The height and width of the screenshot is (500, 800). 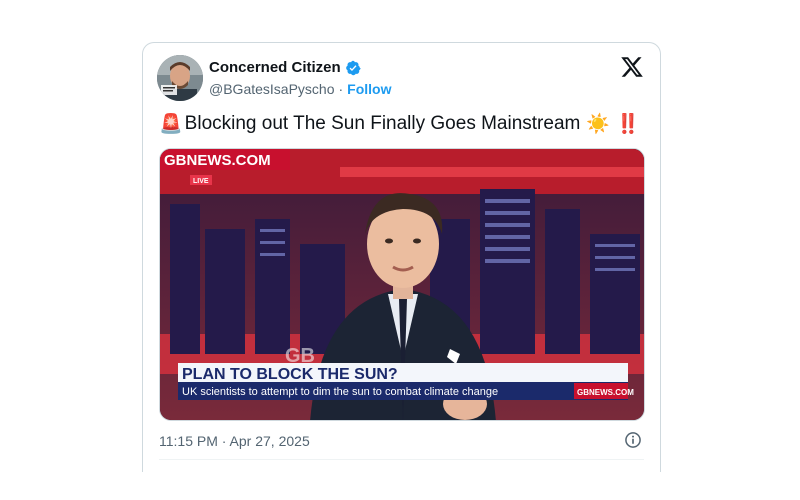 What do you see at coordinates (633, 440) in the screenshot?
I see `info-icon` at bounding box center [633, 440].